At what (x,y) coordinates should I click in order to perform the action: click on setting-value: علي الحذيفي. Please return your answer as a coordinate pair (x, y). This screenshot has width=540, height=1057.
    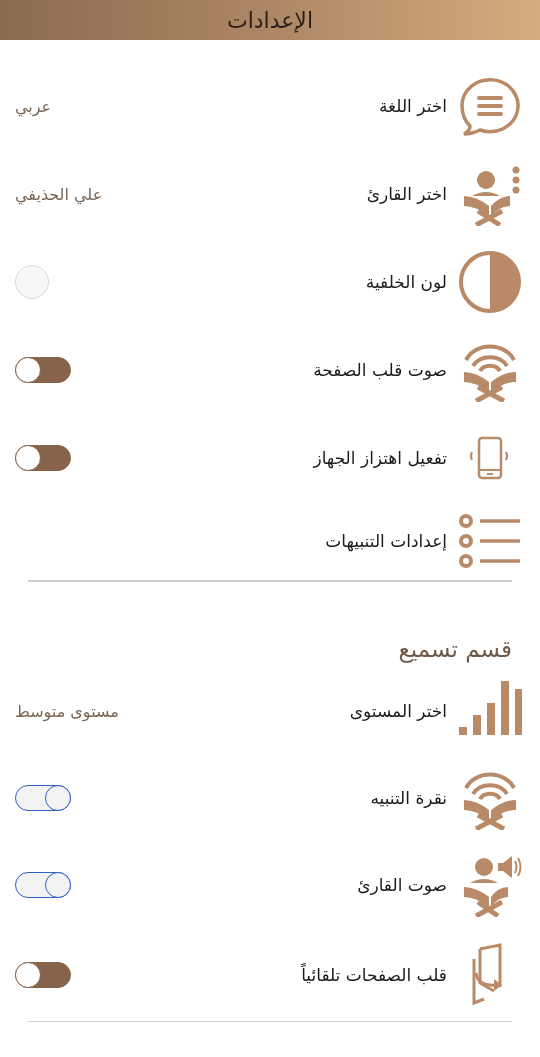
    Looking at the image, I should click on (59, 194).